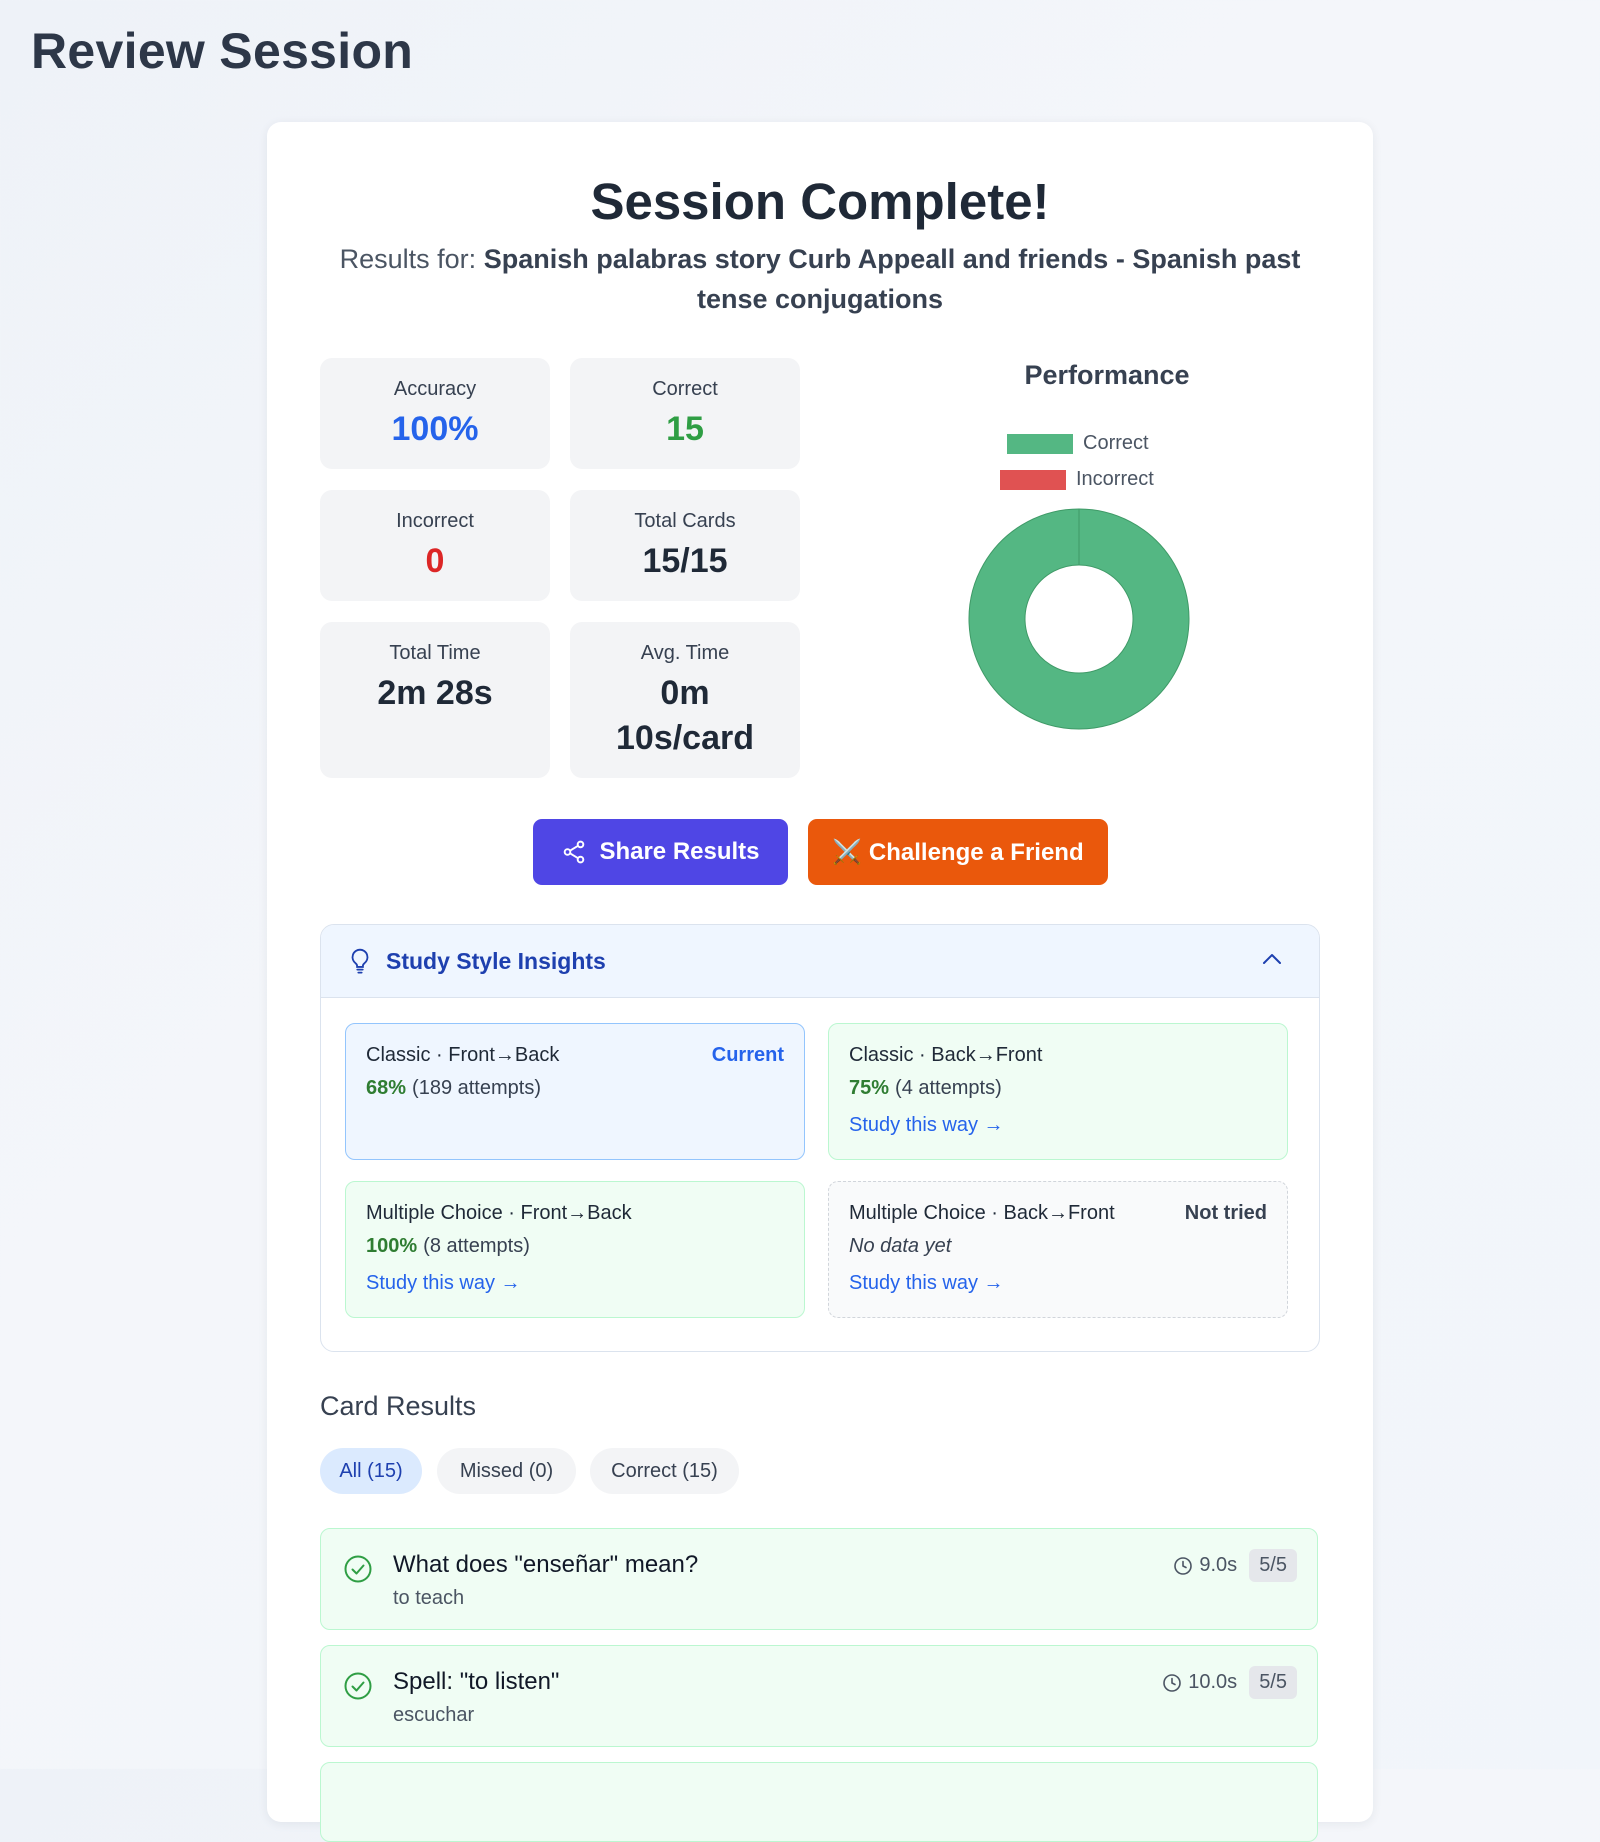  What do you see at coordinates (1078, 443) in the screenshot?
I see `legend-item-correct: Correct` at bounding box center [1078, 443].